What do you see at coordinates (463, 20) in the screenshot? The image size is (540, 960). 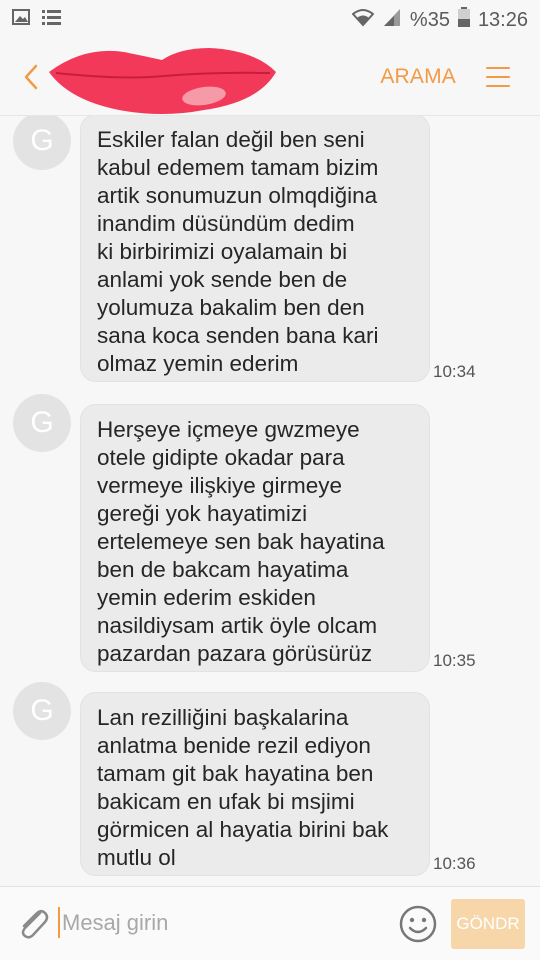 I see `battery-icon` at bounding box center [463, 20].